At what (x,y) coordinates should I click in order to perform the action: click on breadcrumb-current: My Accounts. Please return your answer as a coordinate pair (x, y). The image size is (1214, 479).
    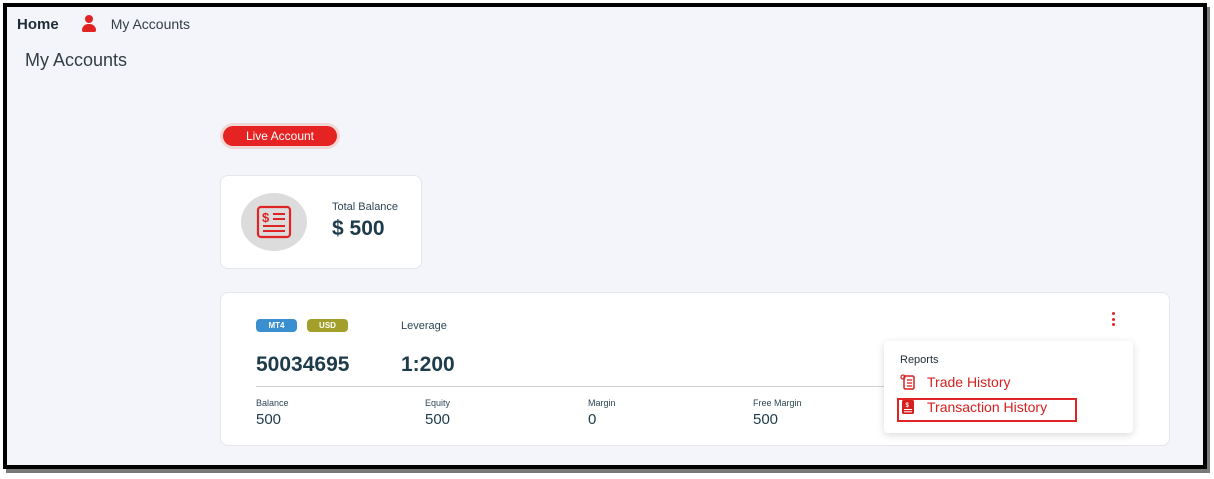
    Looking at the image, I should click on (150, 24).